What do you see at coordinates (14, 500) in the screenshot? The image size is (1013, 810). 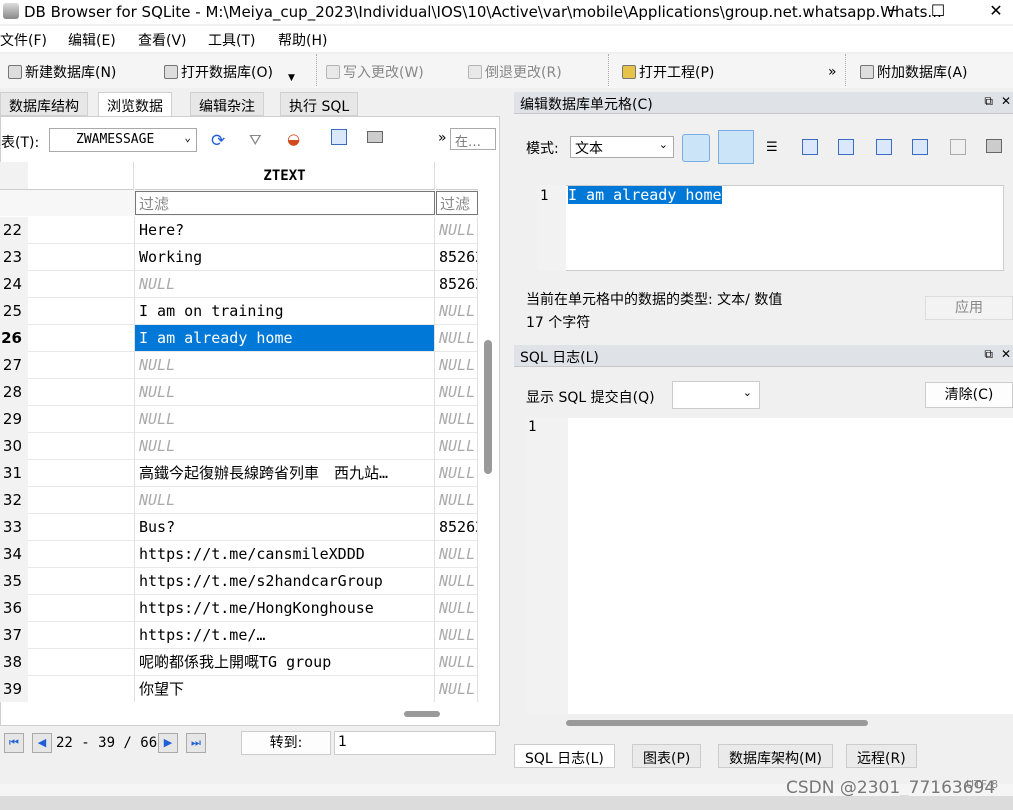 I see `row-number: 32` at bounding box center [14, 500].